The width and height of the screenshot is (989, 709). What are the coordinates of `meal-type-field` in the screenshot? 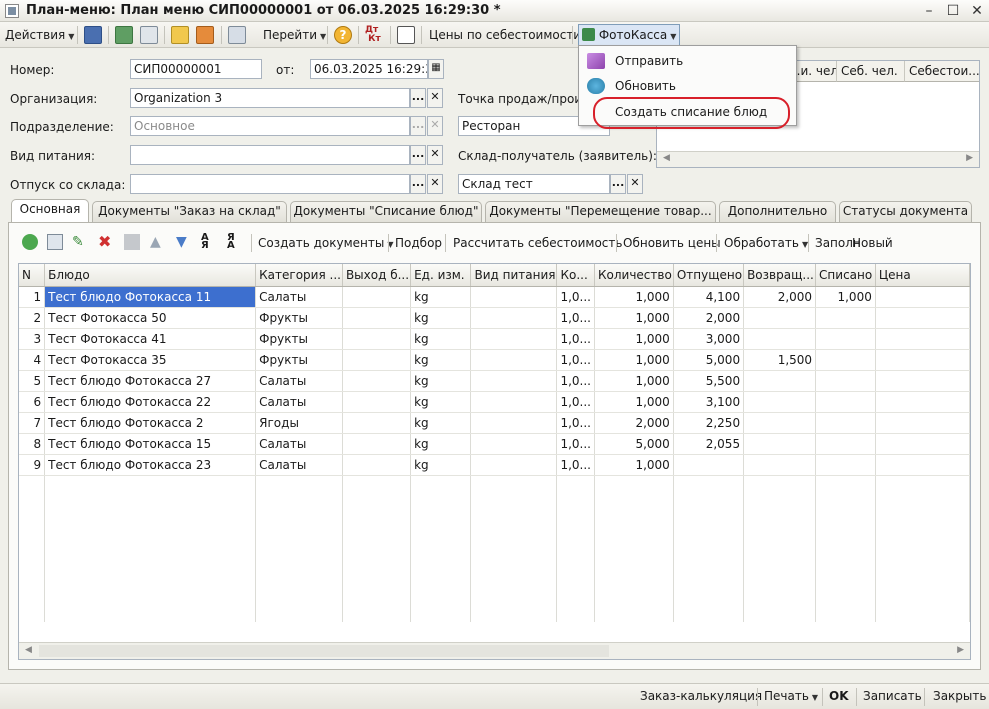 It's located at (270, 155).